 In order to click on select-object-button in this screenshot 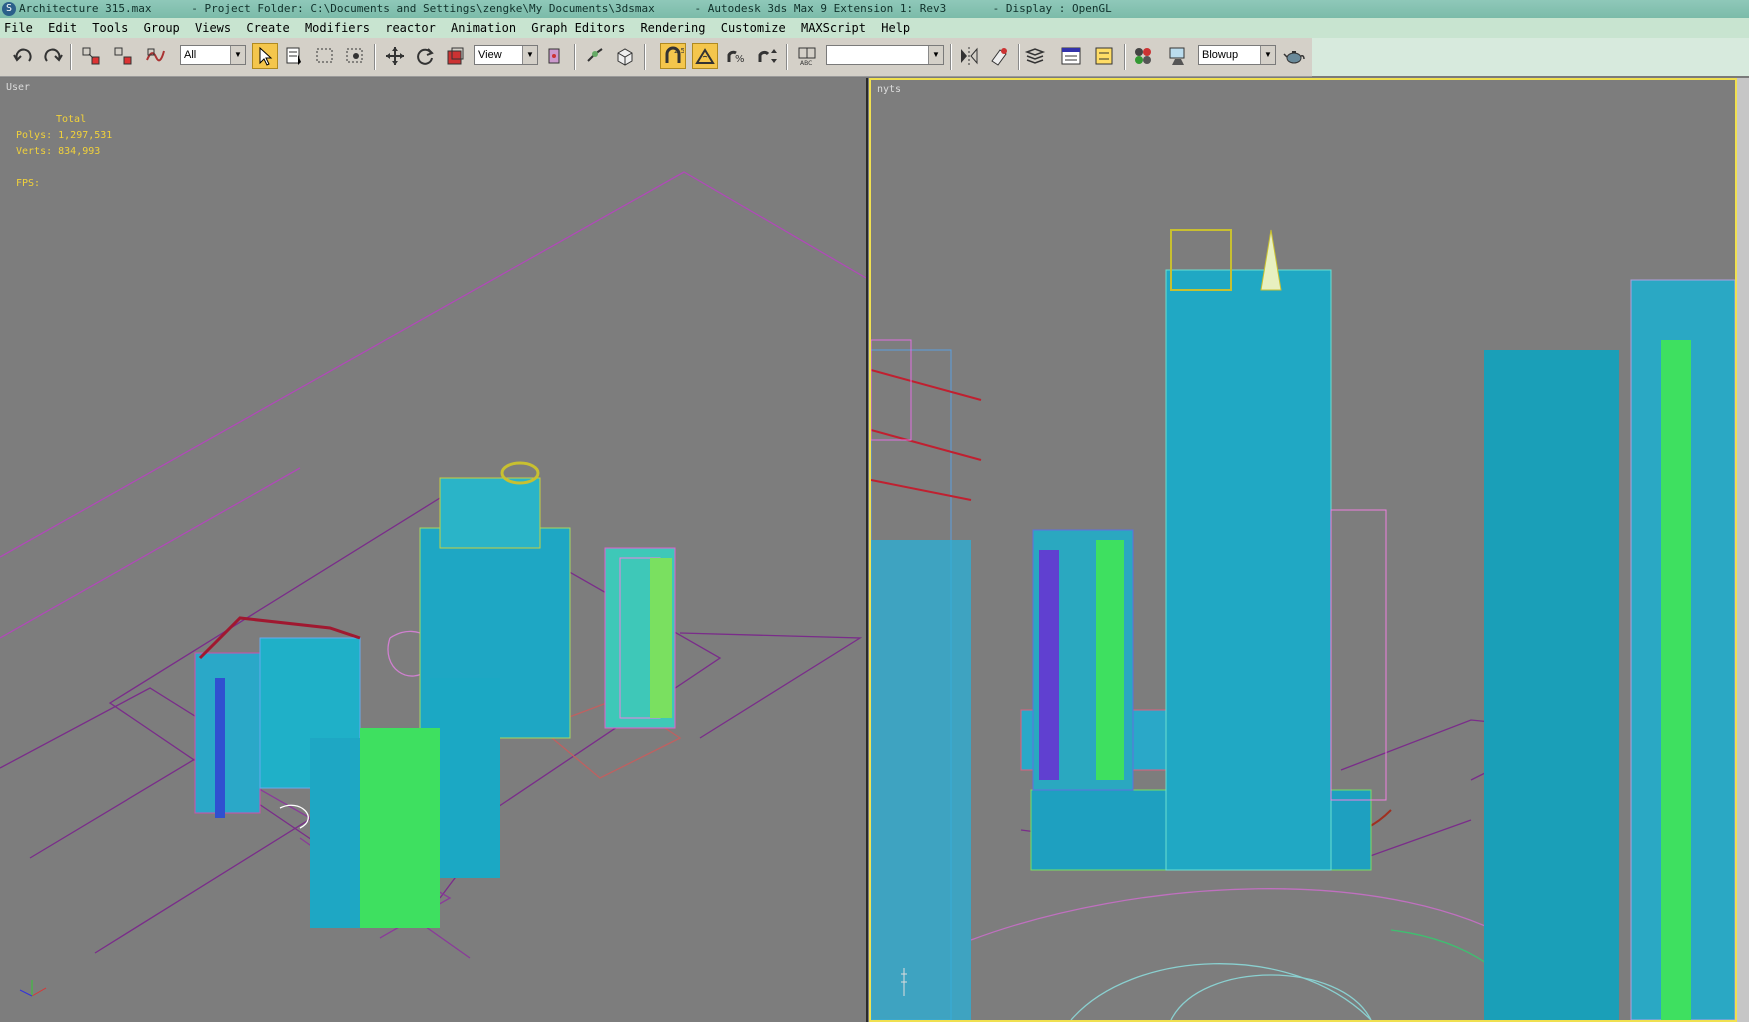, I will do `click(265, 56)`.